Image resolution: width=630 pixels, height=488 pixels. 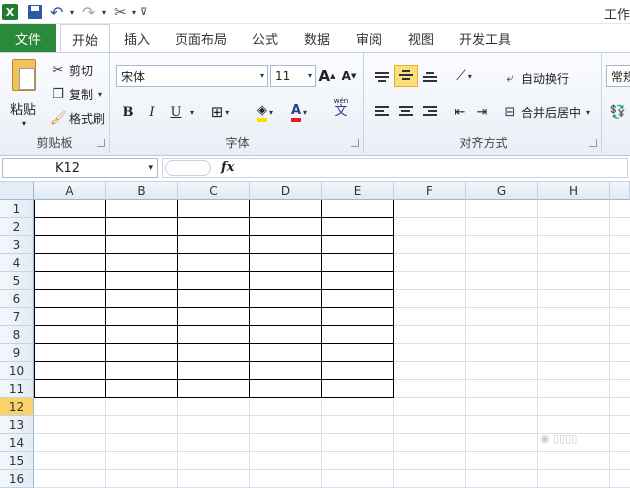 I want to click on alignment-launcher-icon, so click(x=593, y=143).